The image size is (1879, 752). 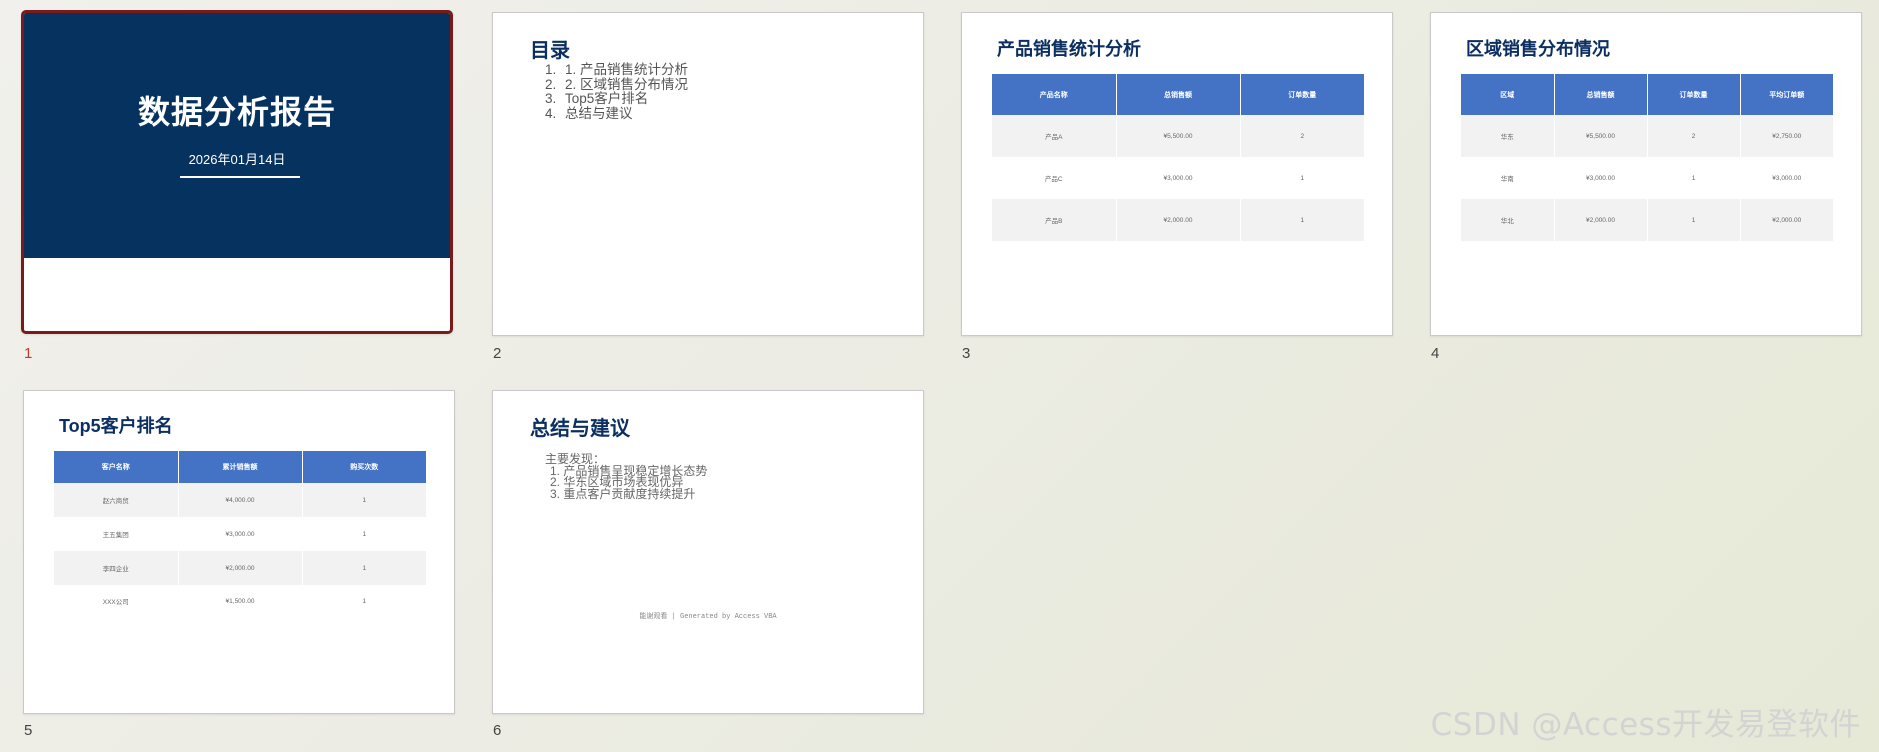 What do you see at coordinates (597, 98) in the screenshot?
I see `toc-item: 3. Top5客户排名` at bounding box center [597, 98].